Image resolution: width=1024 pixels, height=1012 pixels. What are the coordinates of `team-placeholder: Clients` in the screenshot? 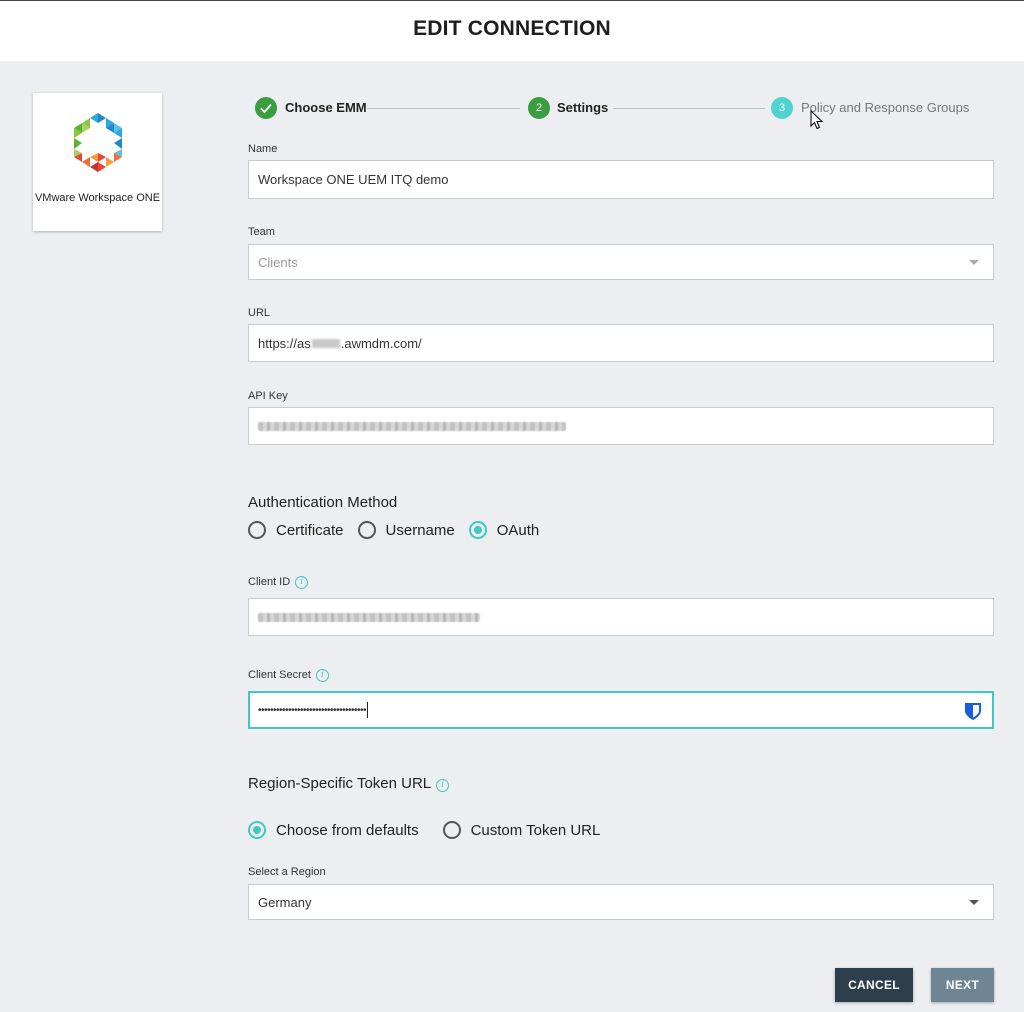 It's located at (278, 262).